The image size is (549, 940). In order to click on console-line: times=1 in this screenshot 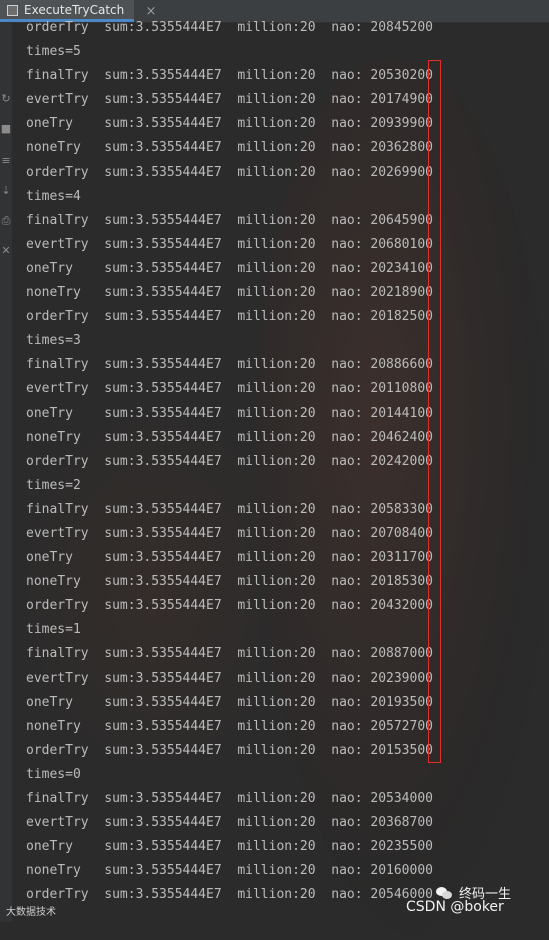, I will do `click(53, 630)`.